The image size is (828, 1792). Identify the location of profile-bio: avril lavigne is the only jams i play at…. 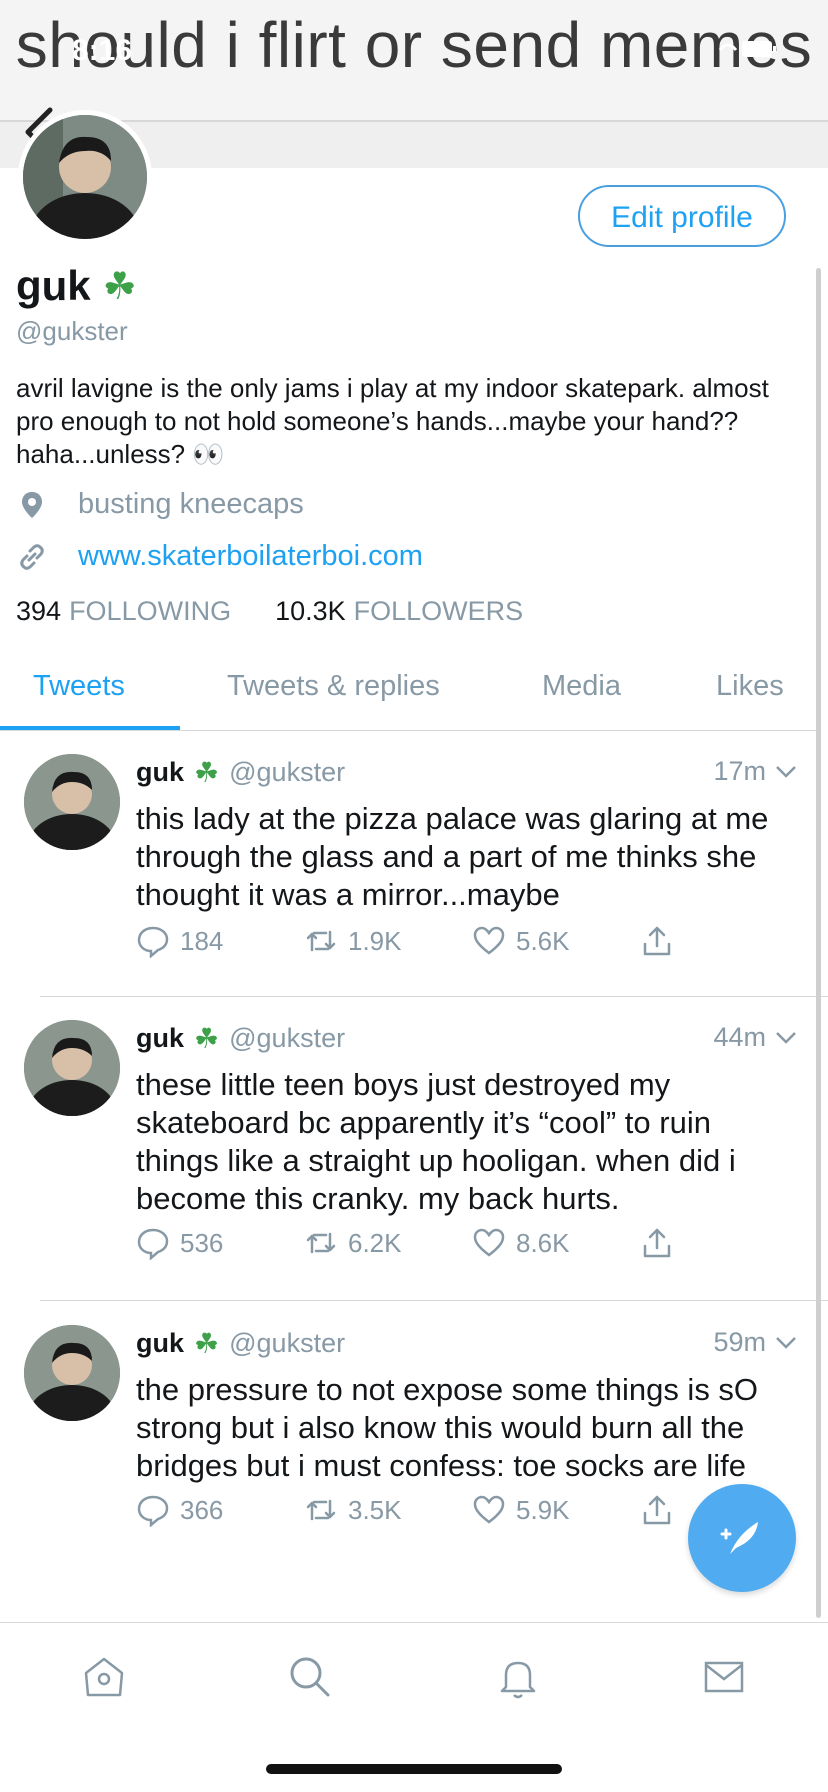
(392, 421).